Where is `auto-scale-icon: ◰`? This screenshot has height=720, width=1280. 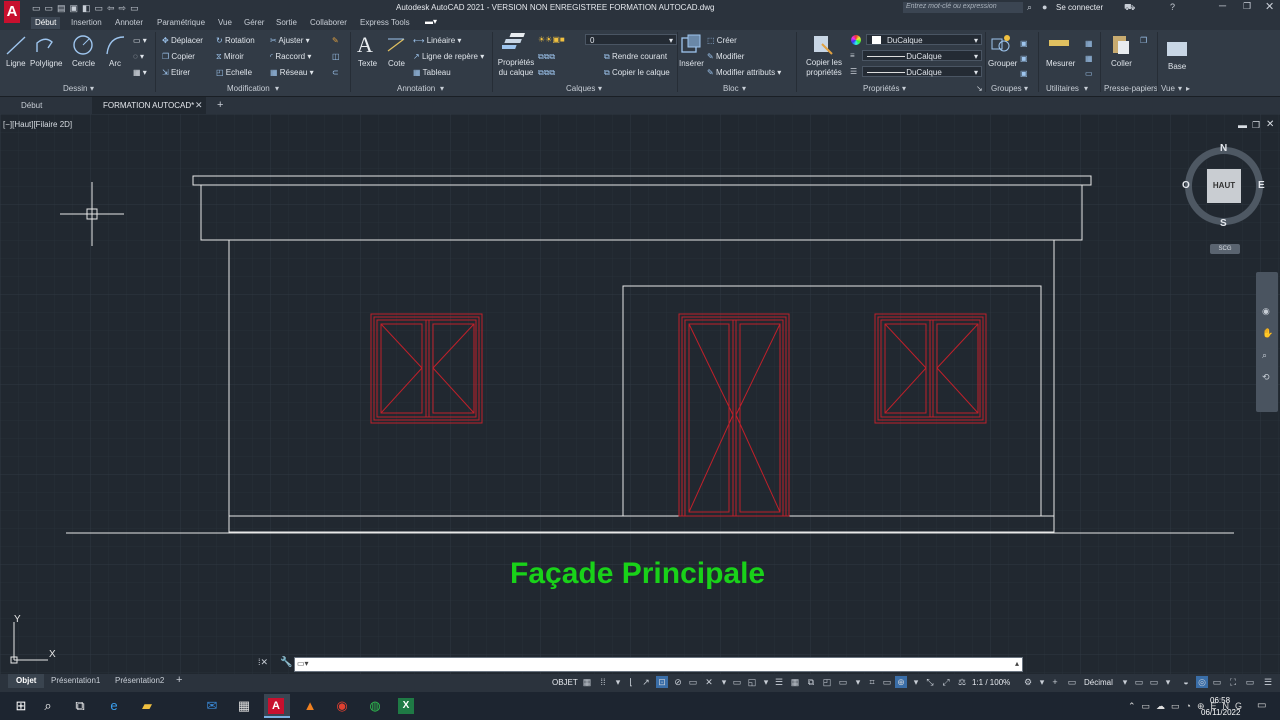 auto-scale-icon: ◰ is located at coordinates (827, 682).